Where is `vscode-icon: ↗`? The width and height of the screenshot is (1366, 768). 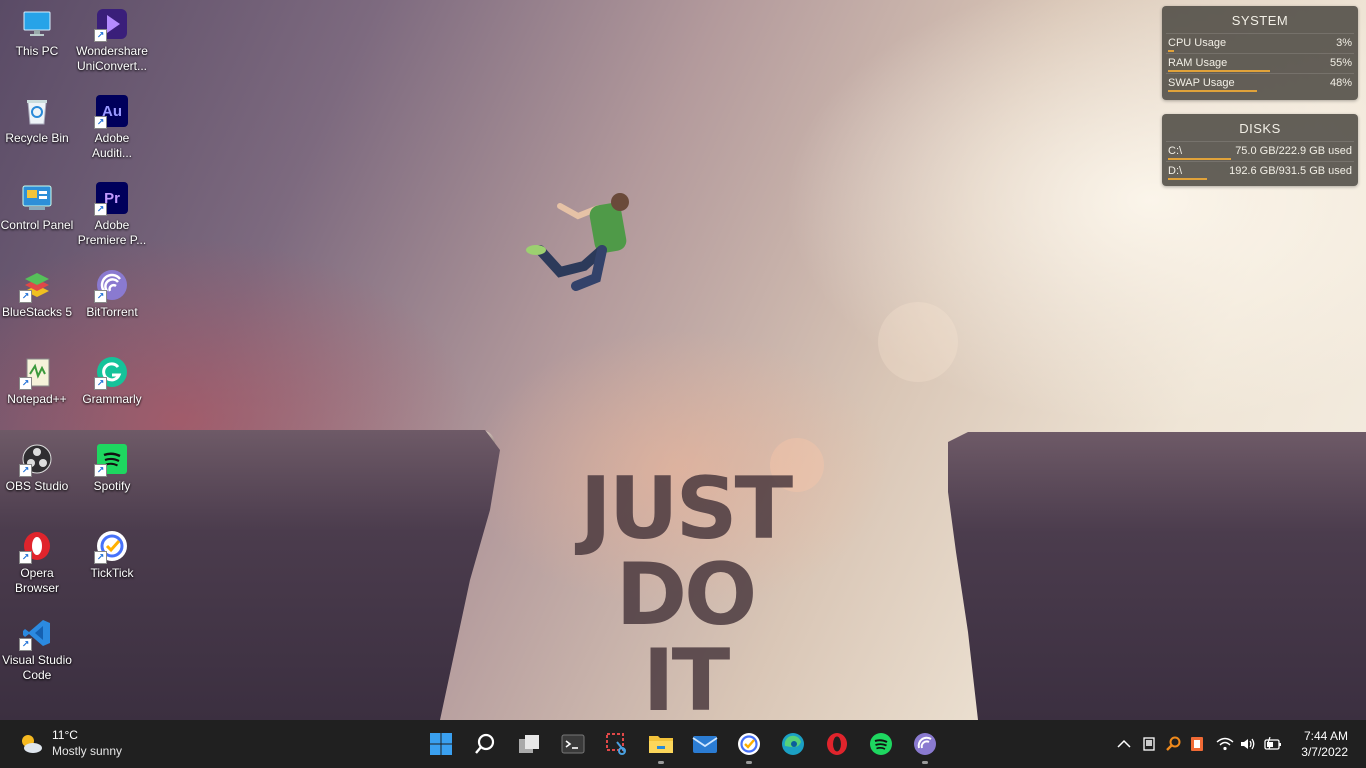
vscode-icon: ↗ is located at coordinates (36, 634).